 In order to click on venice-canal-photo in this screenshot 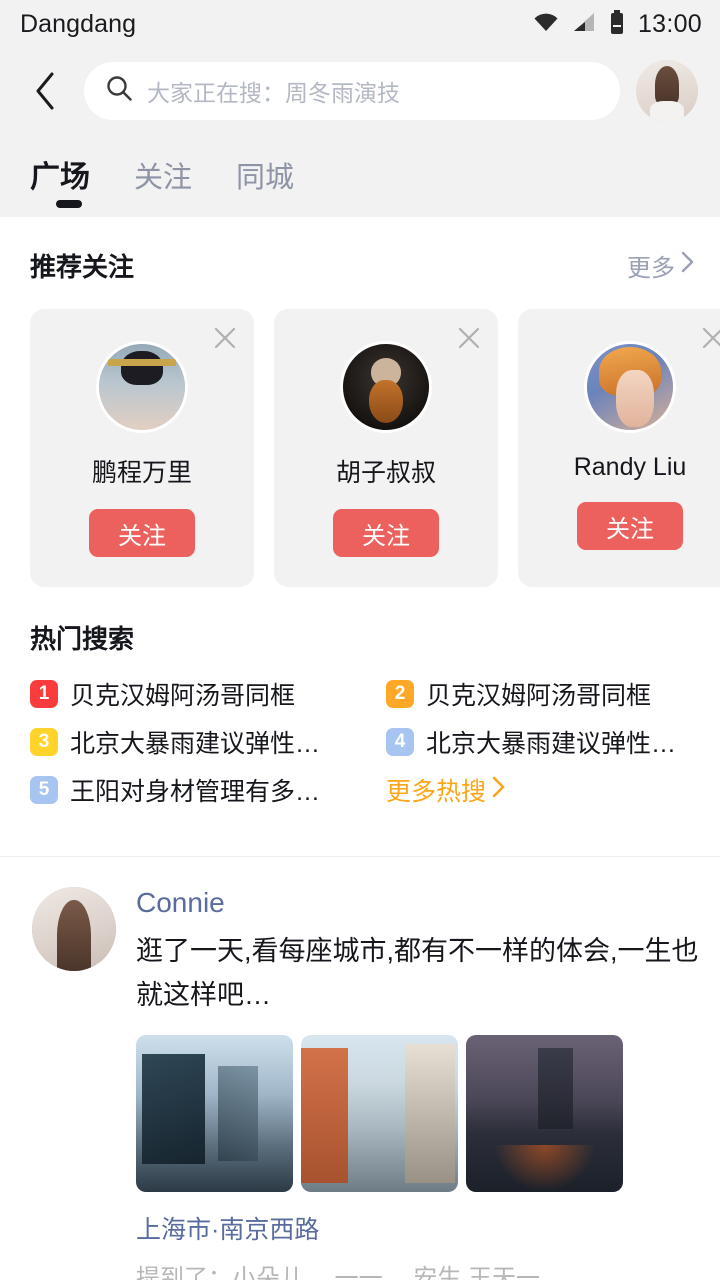, I will do `click(379, 1113)`.